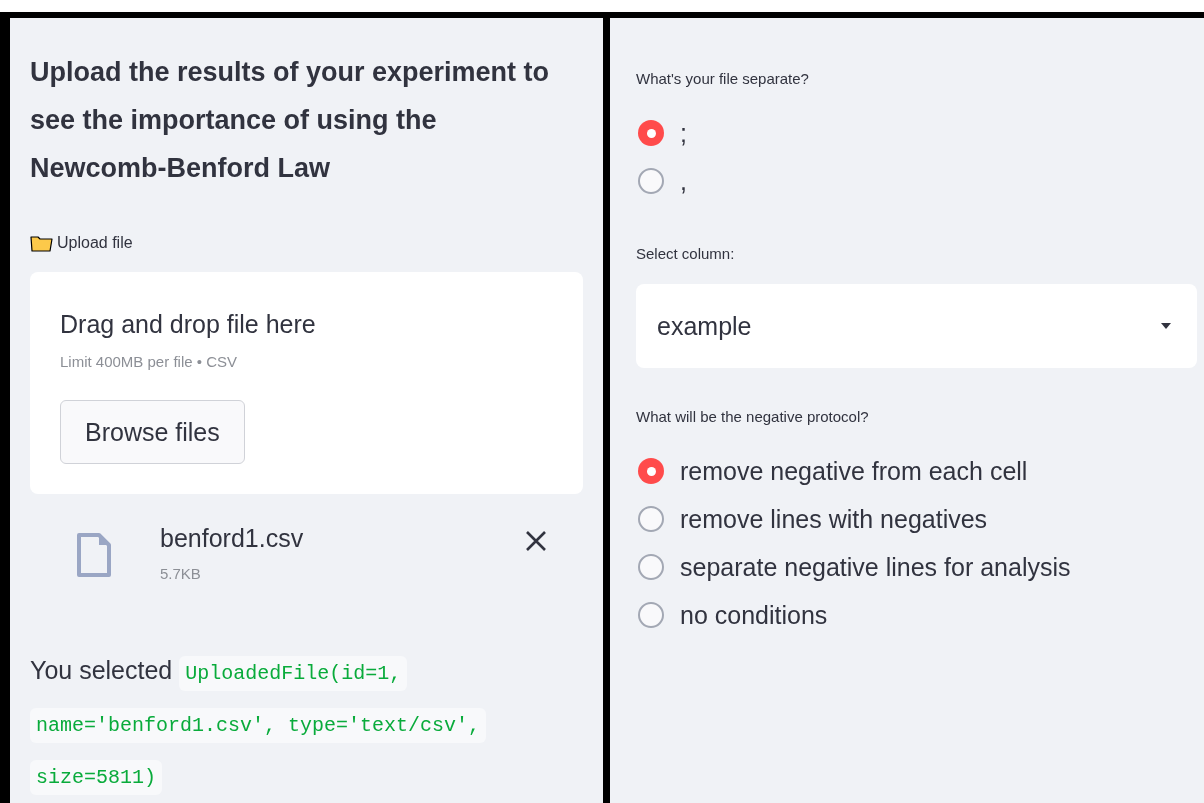 Image resolution: width=1204 pixels, height=803 pixels. What do you see at coordinates (306, 383) in the screenshot?
I see `dropzone: Drag and drop file here Limit 400MB per file • CSV Browse files` at bounding box center [306, 383].